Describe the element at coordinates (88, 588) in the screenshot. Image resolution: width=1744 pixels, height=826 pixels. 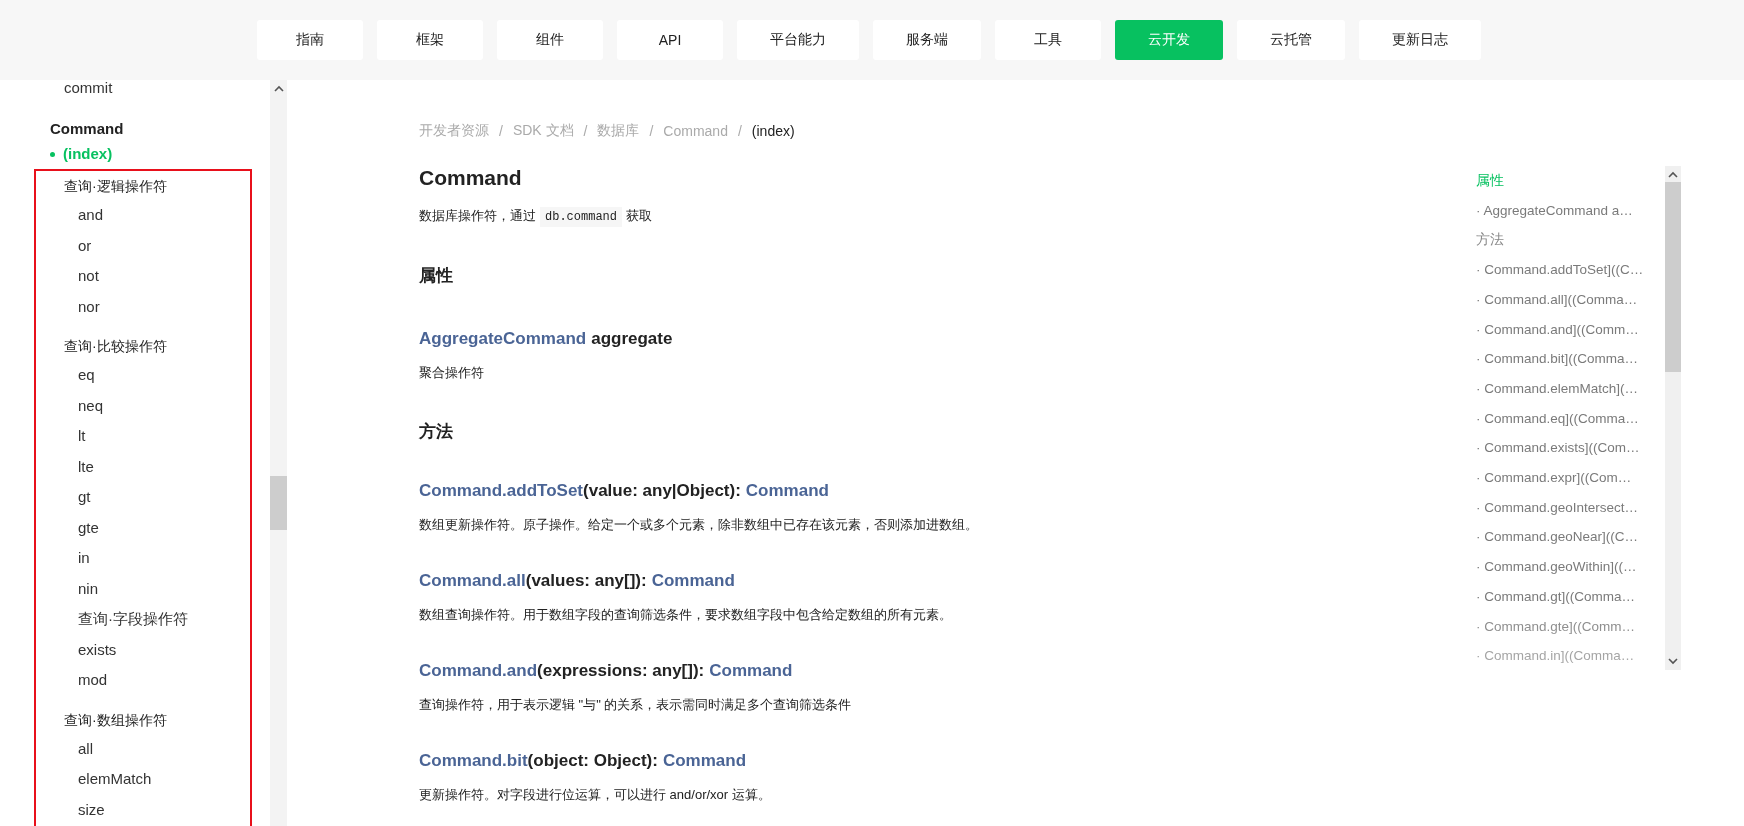
I see `sidebar-item: nin` at that location.